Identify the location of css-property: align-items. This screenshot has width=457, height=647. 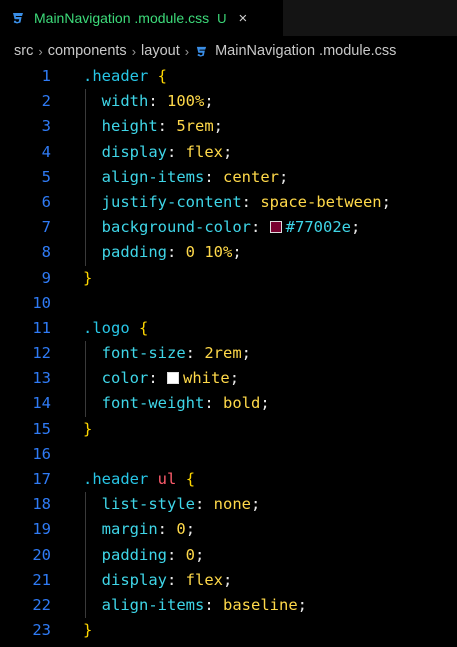
(153, 176).